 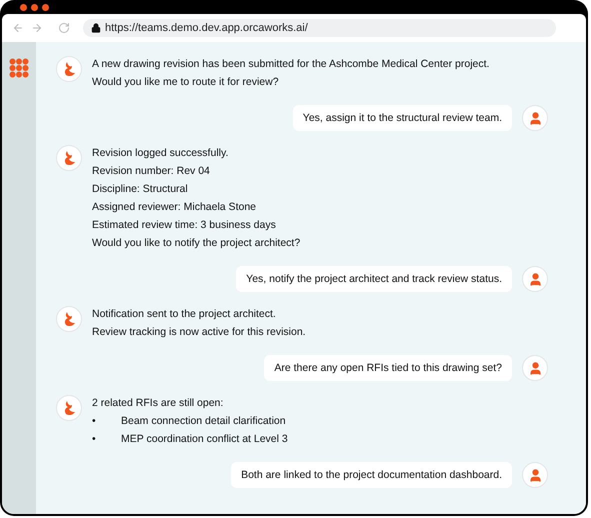 What do you see at coordinates (388, 368) in the screenshot?
I see `user-message-bubble: Are there any open RFIs tied to this drawing set?` at bounding box center [388, 368].